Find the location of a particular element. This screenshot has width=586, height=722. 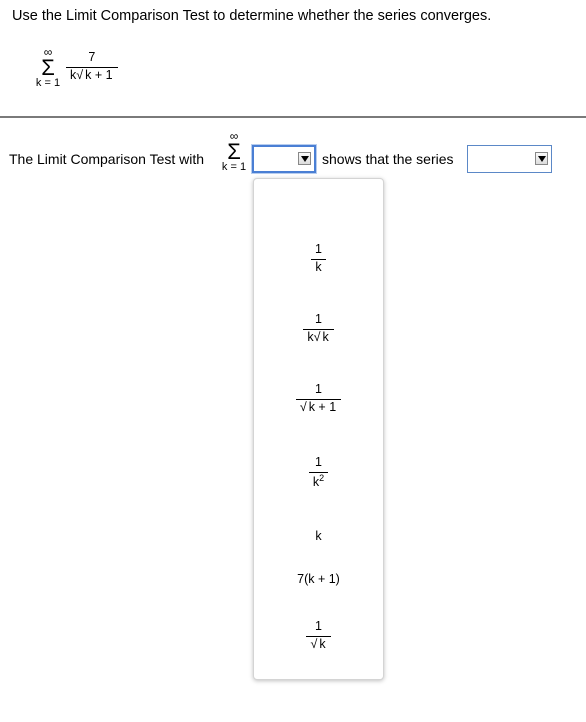

series-term: 7 k√ k + 1 is located at coordinates (92, 66).